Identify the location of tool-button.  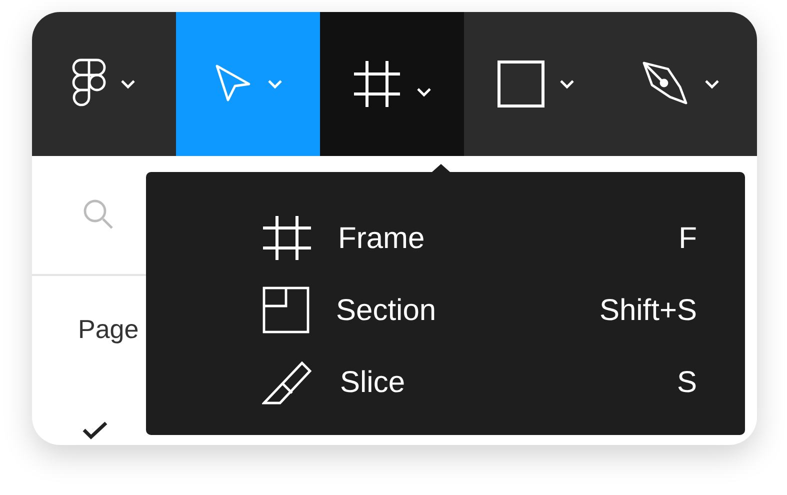
(392, 84).